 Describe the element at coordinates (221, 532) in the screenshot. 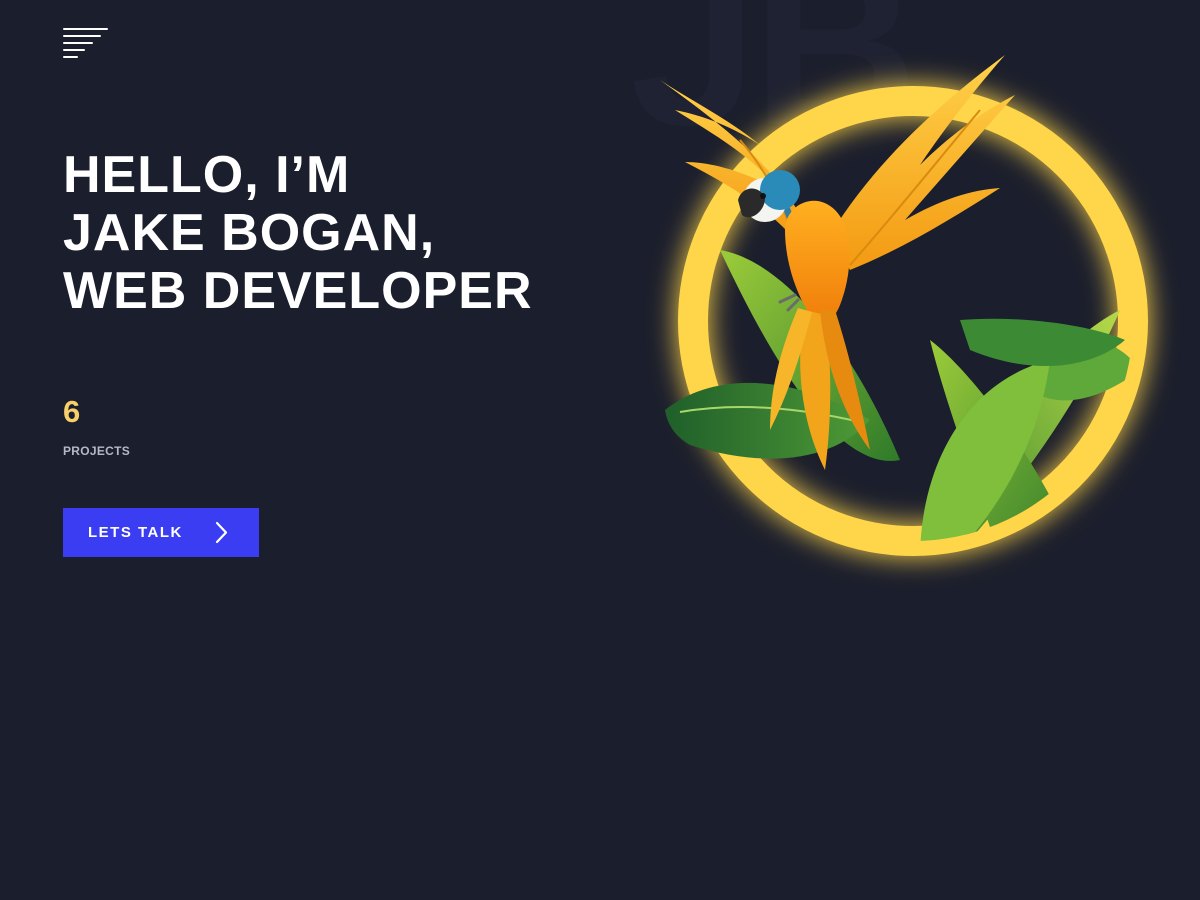

I see `chevron-right-icon` at that location.